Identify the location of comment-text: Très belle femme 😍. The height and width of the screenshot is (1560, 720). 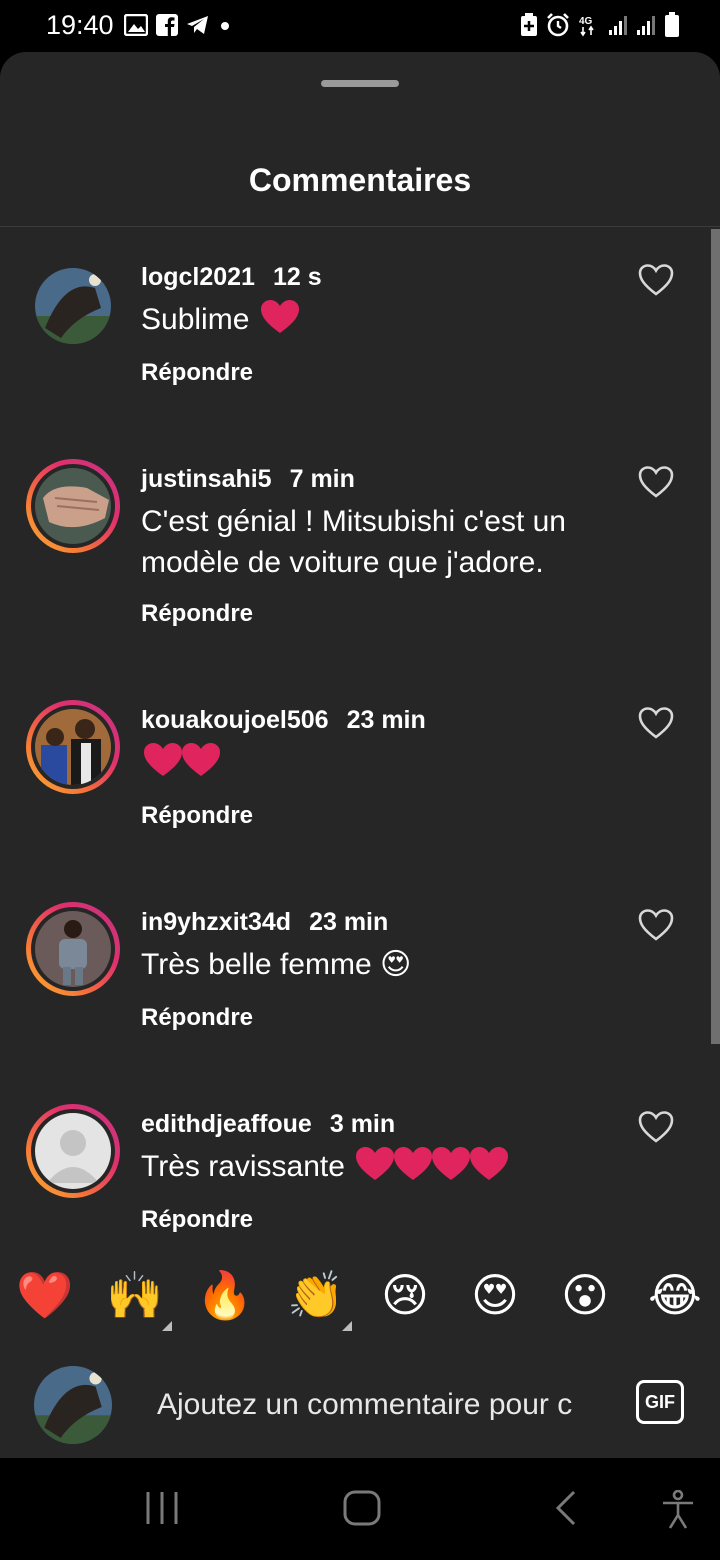
(391, 964).